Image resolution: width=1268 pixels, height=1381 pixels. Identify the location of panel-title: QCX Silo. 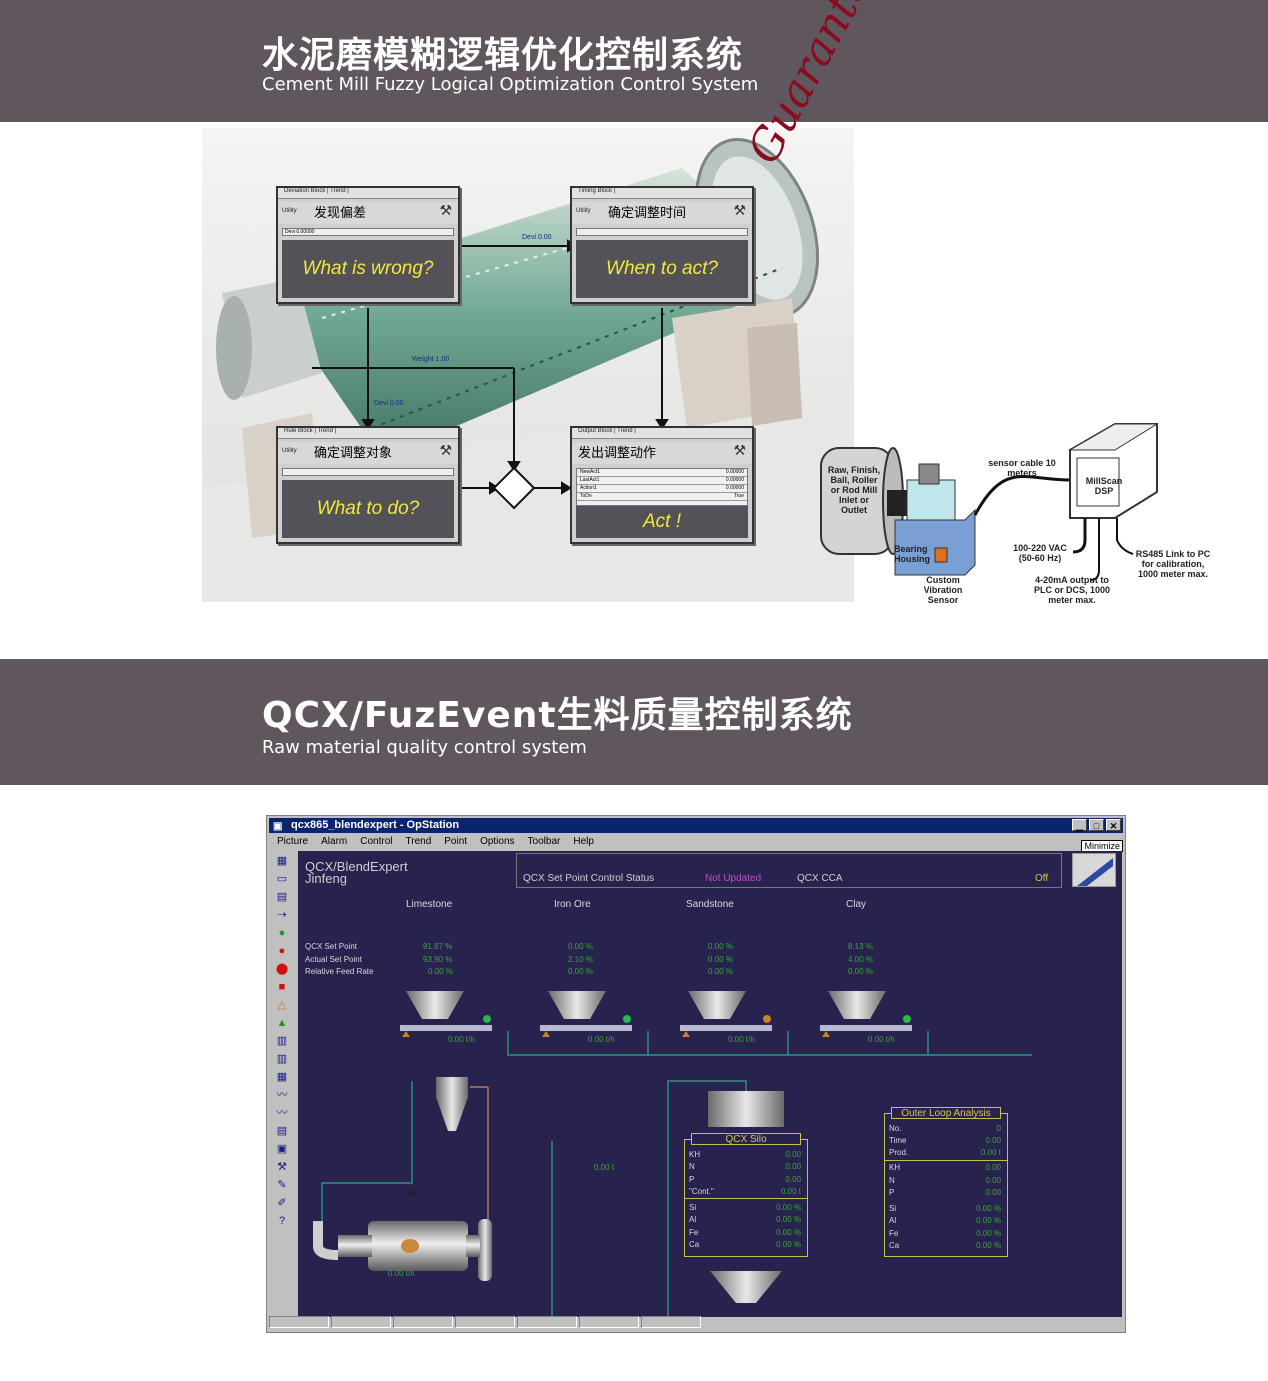
(746, 1139).